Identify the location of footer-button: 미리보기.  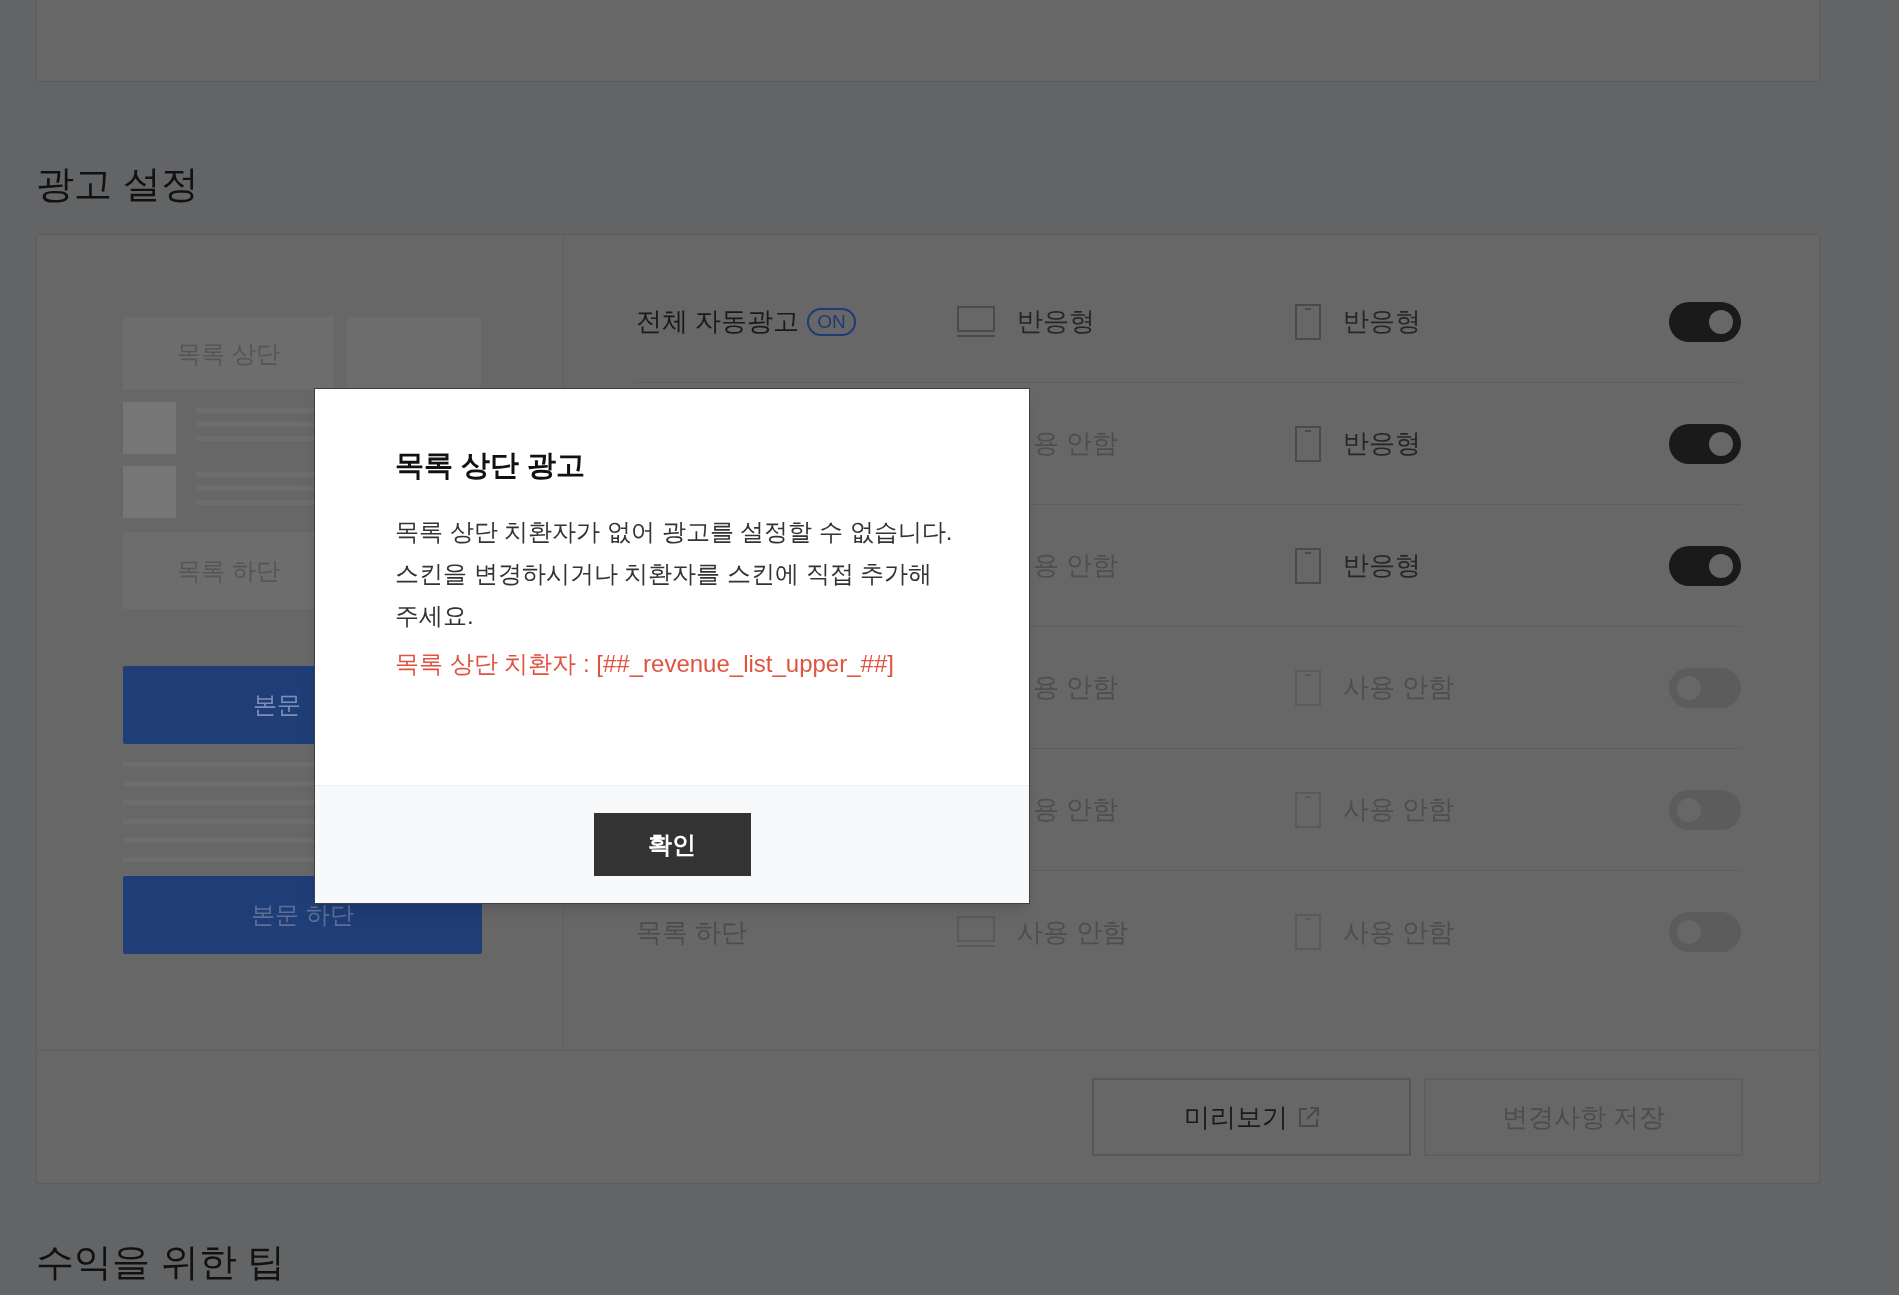
(1251, 1117).